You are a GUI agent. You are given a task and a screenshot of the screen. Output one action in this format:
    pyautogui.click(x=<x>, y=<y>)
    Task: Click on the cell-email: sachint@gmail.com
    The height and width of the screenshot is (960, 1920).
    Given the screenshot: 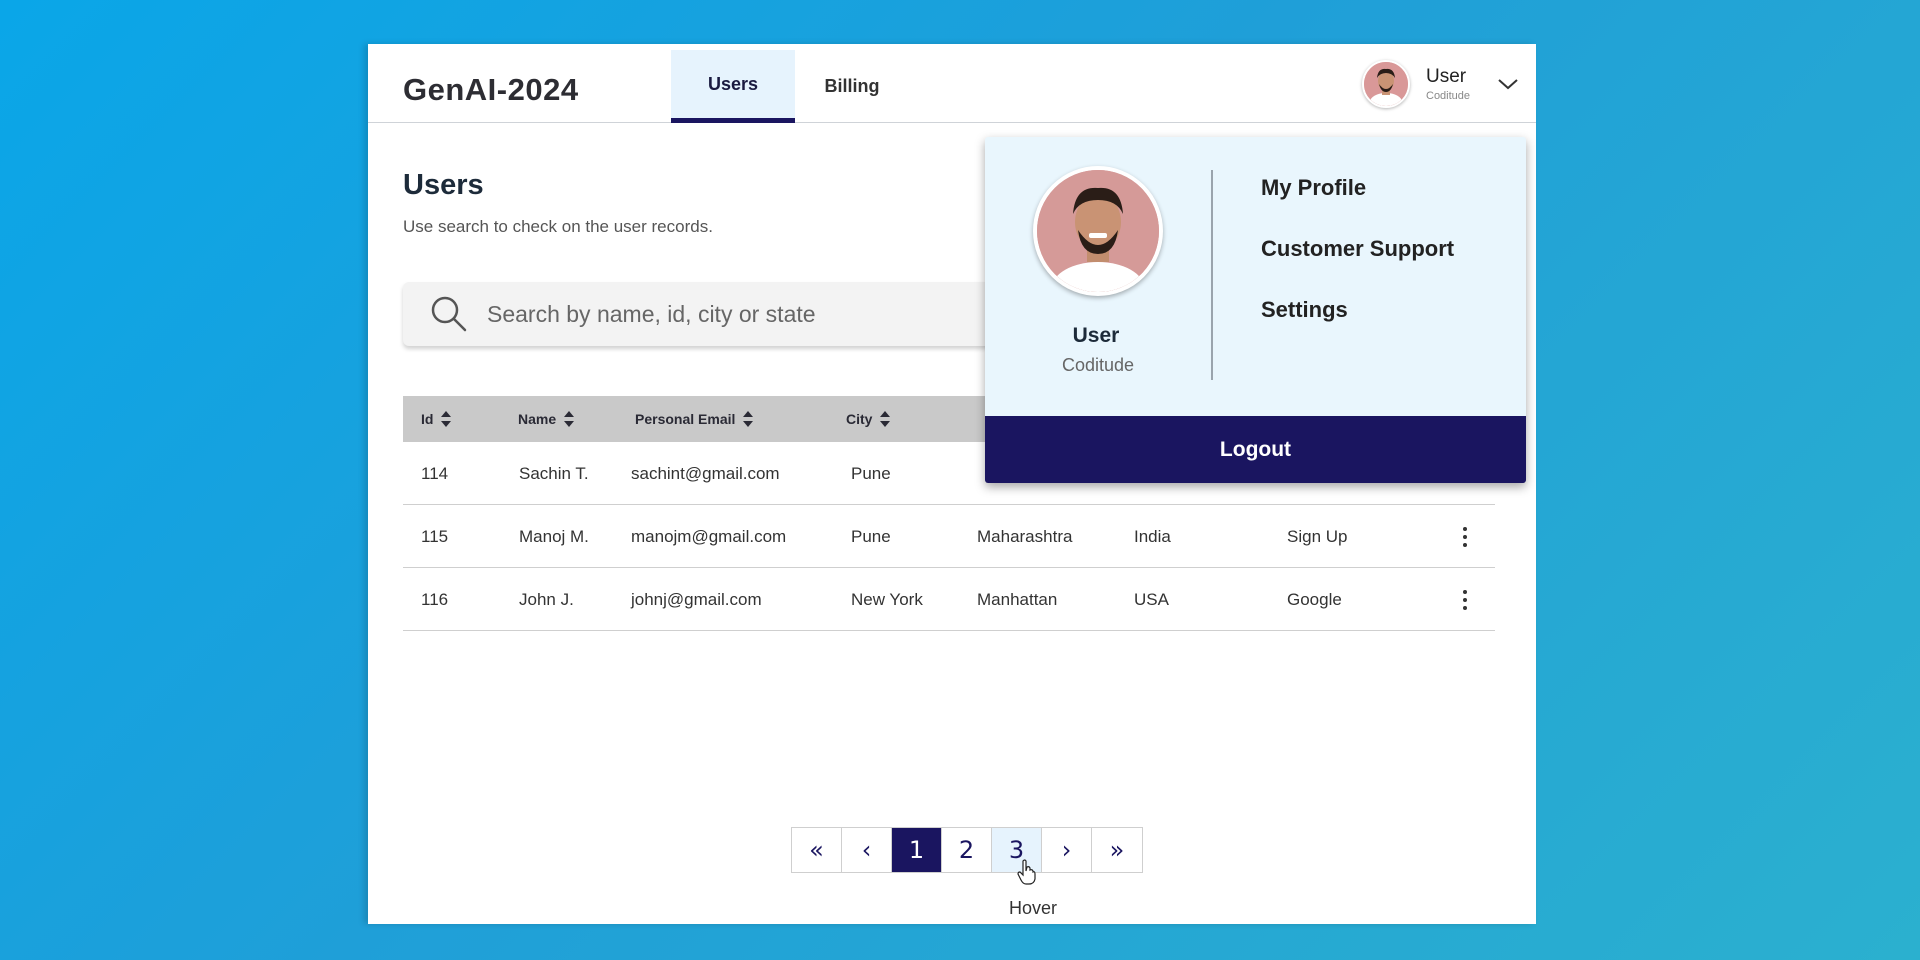 What is the action you would take?
    pyautogui.click(x=705, y=473)
    